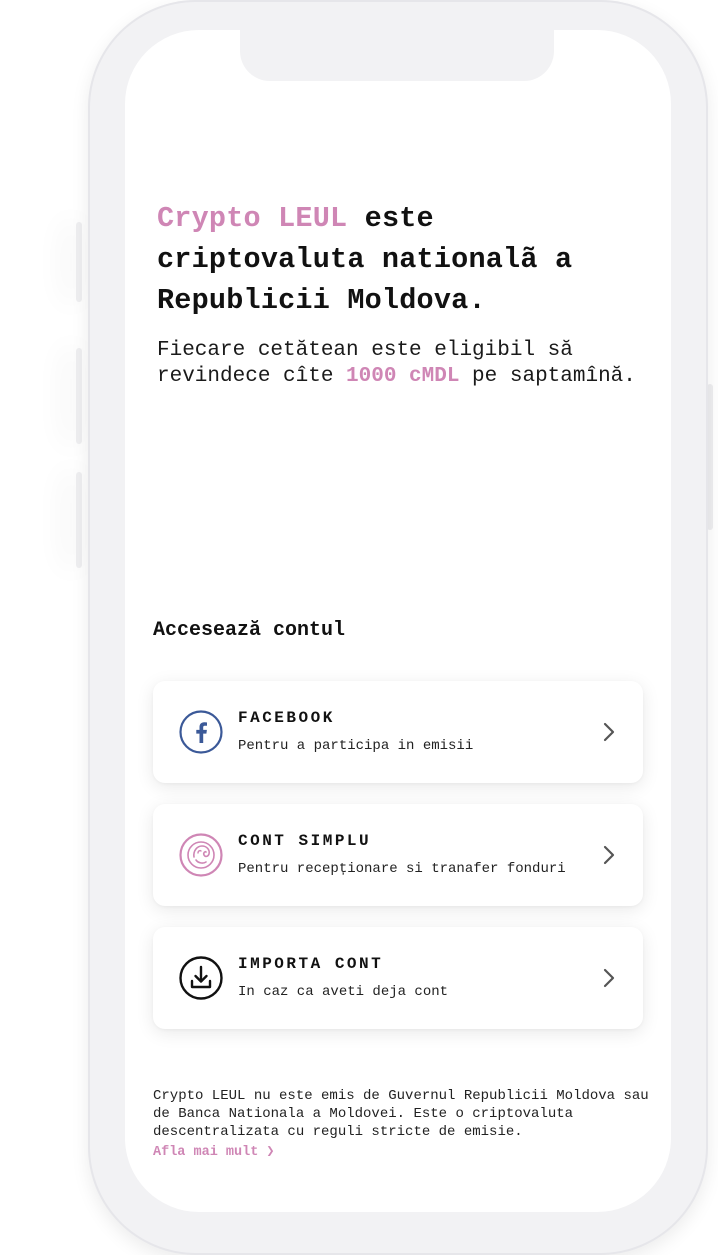 Image resolution: width=718 pixels, height=1255 pixels. Describe the element at coordinates (305, 841) in the screenshot. I see `card-title: CONT SIMPLU` at that location.